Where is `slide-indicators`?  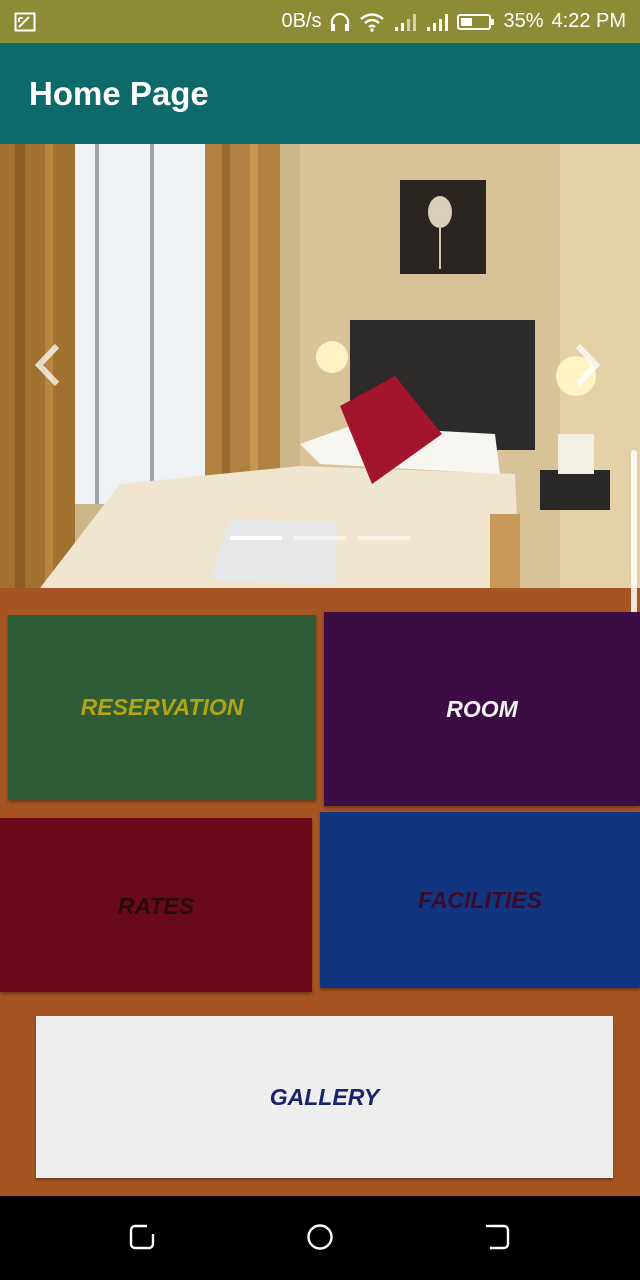 slide-indicators is located at coordinates (320, 538).